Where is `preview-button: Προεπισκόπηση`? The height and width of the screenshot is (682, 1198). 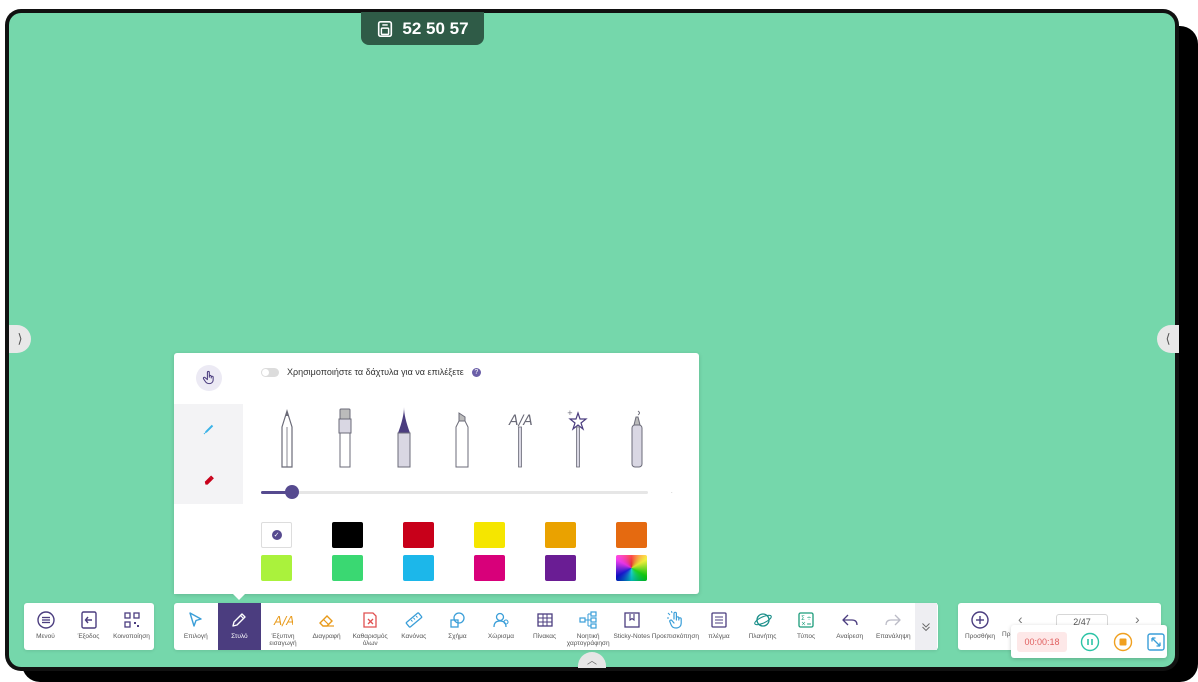 preview-button: Προεπισκόπηση is located at coordinates (675, 626).